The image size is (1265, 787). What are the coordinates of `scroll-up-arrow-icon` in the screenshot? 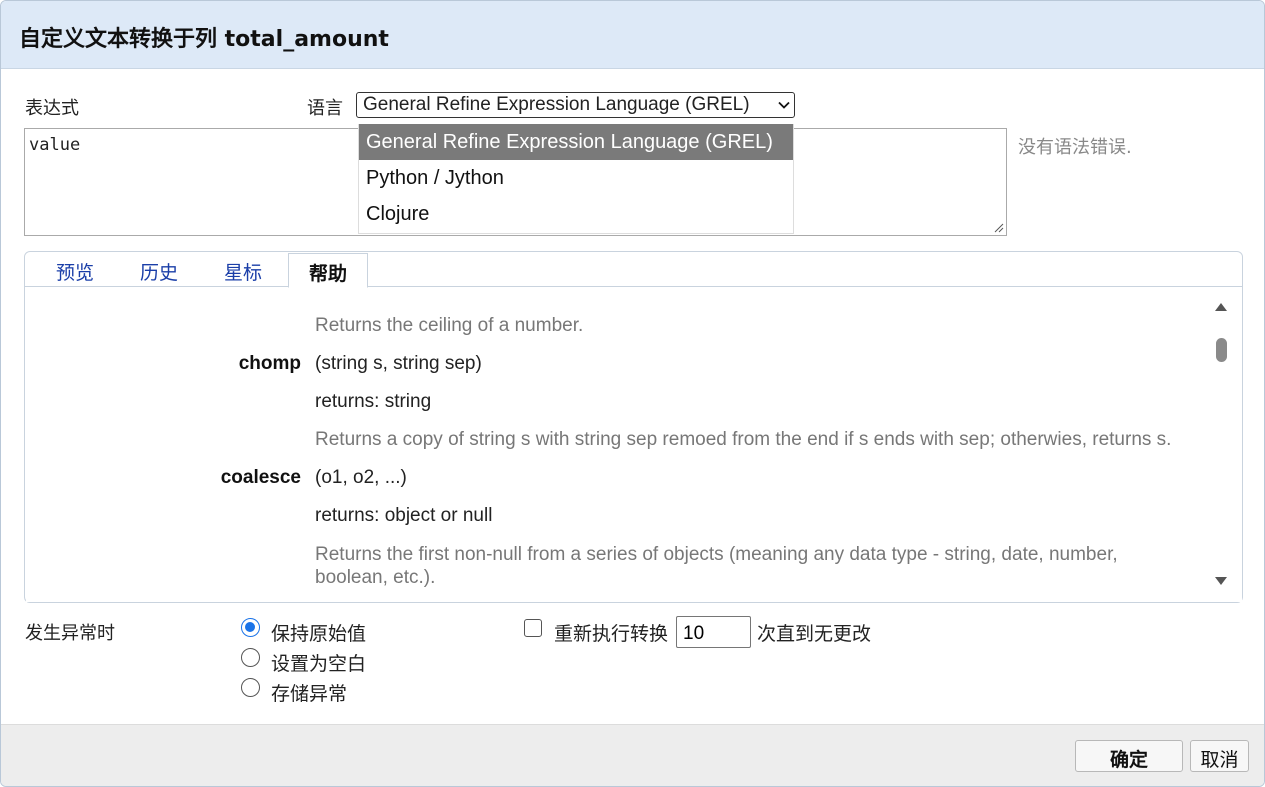 It's located at (1221, 307).